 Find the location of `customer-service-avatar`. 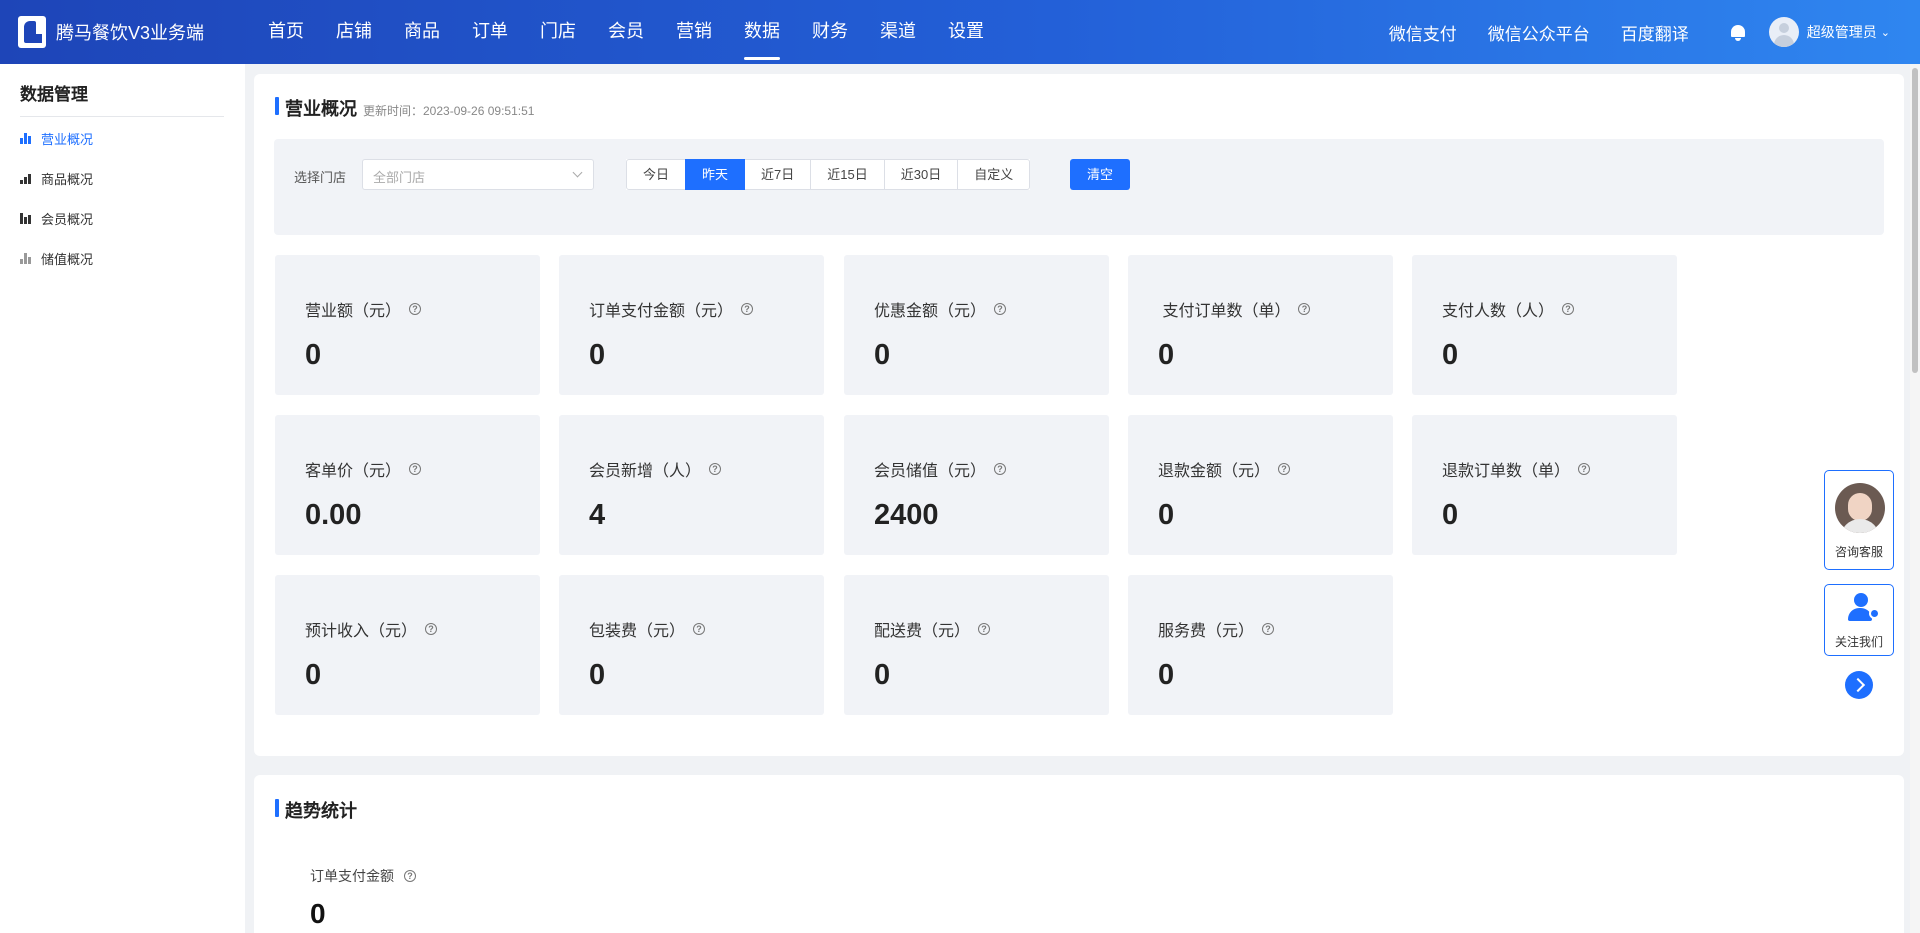

customer-service-avatar is located at coordinates (1860, 508).